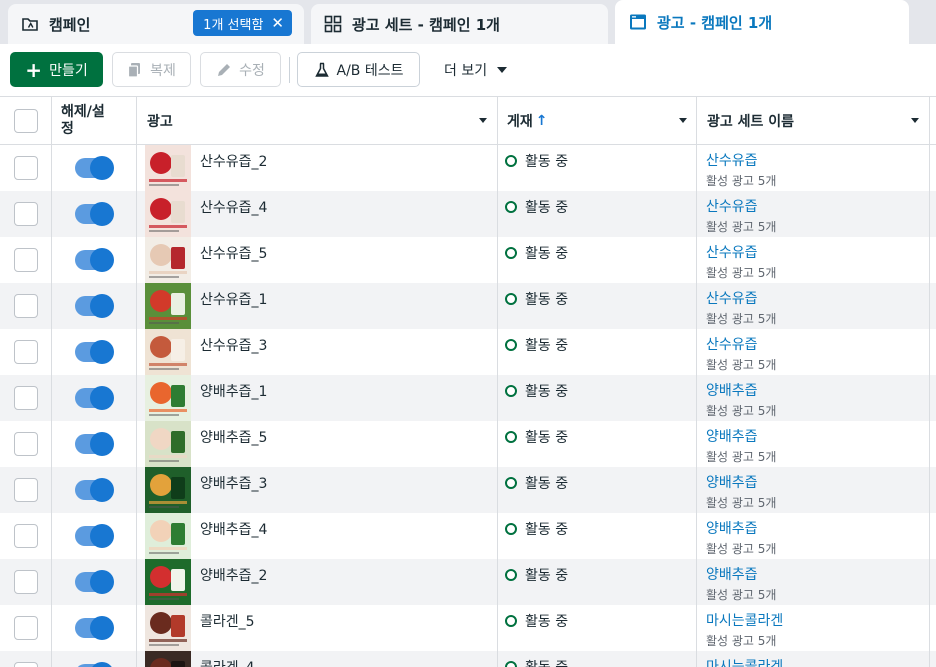 This screenshot has width=936, height=667. What do you see at coordinates (459, 24) in the screenshot?
I see `tab-adsets: 광고 세트 - 캠페인 1개` at bounding box center [459, 24].